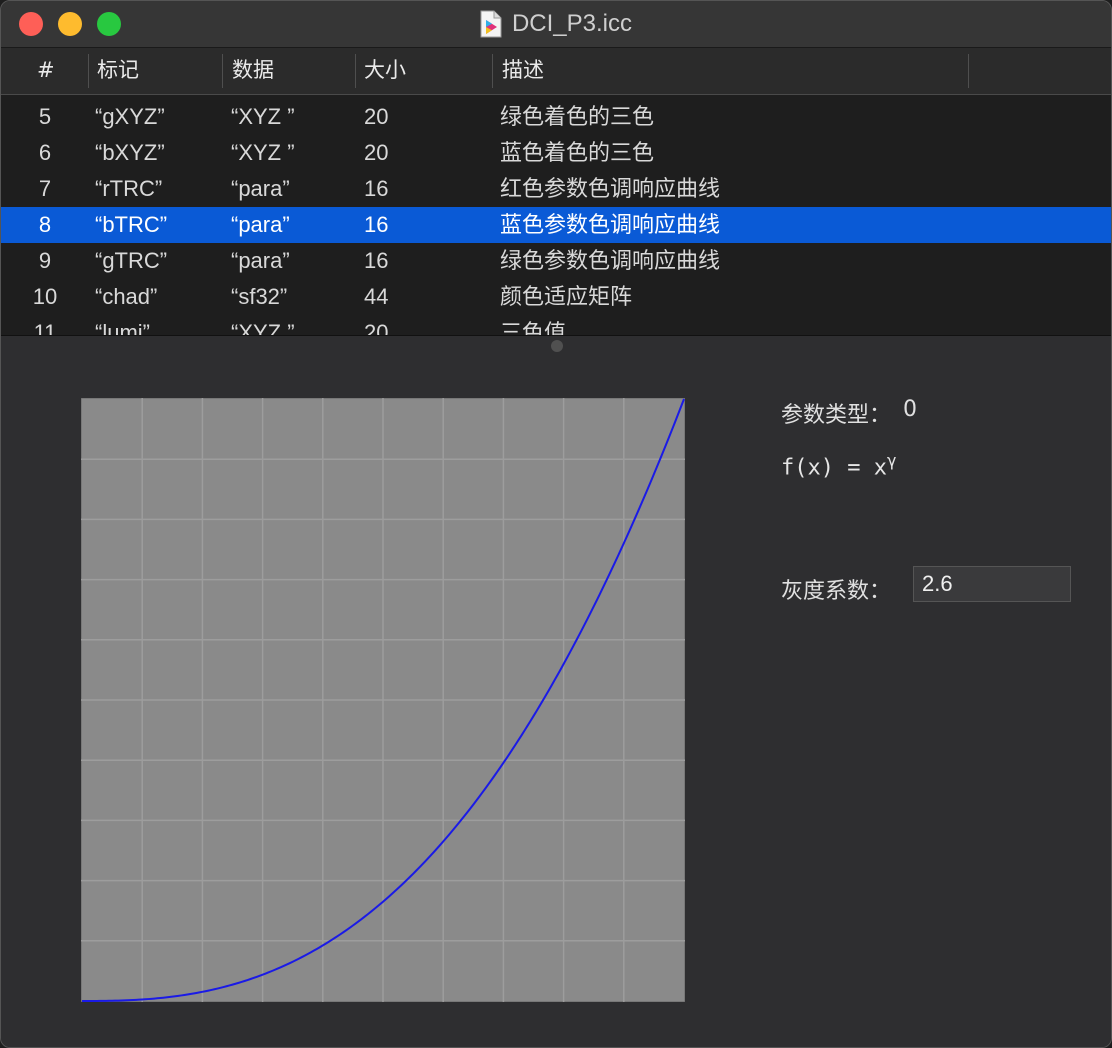 The width and height of the screenshot is (1112, 1048). I want to click on formula-text: f(x) = xγ, so click(839, 465).